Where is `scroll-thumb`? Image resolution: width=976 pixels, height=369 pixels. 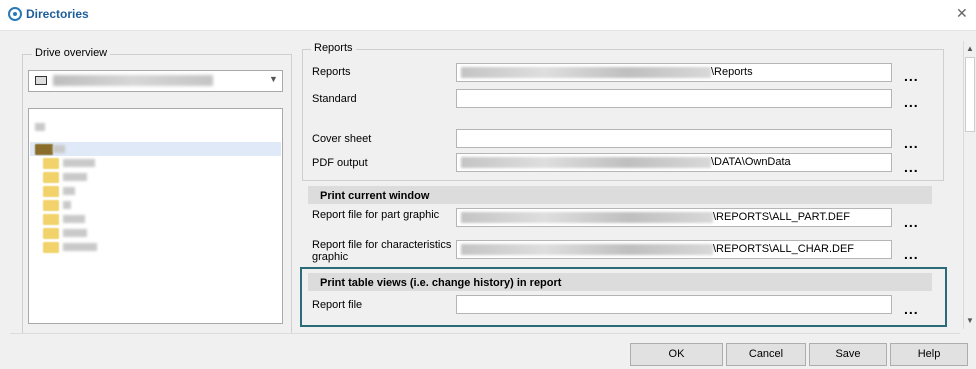 scroll-thumb is located at coordinates (970, 94).